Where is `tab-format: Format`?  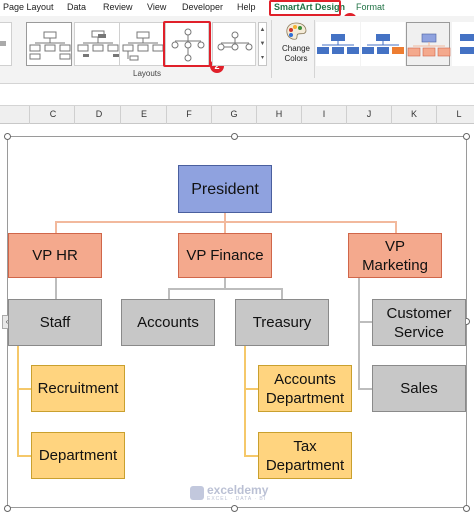 tab-format: Format is located at coordinates (370, 7).